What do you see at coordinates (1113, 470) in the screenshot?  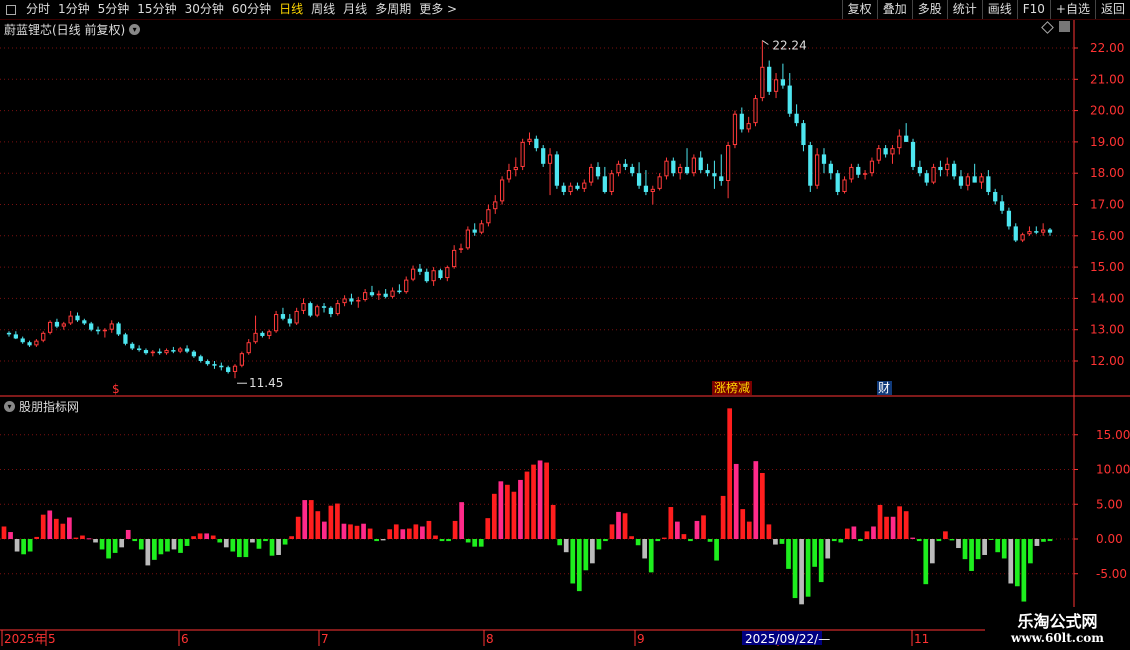 I see `indicator-tick-label: 10.00` at bounding box center [1113, 470].